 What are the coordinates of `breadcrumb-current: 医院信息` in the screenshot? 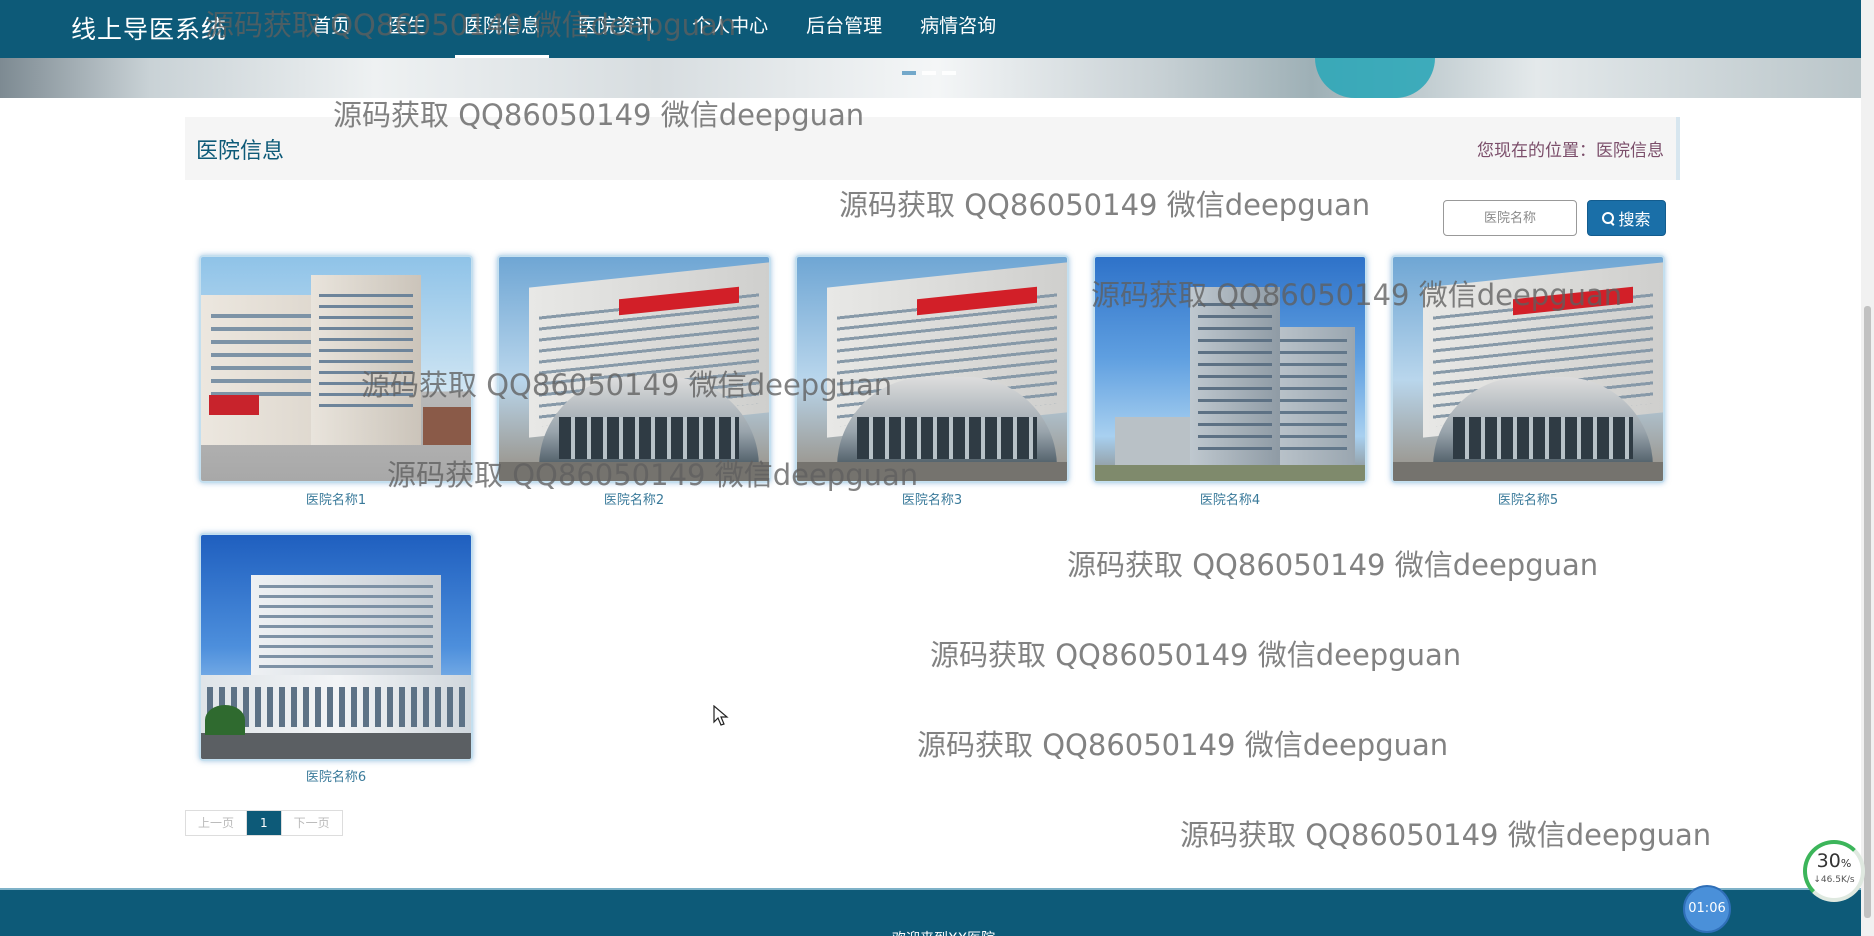 It's located at (1630, 151).